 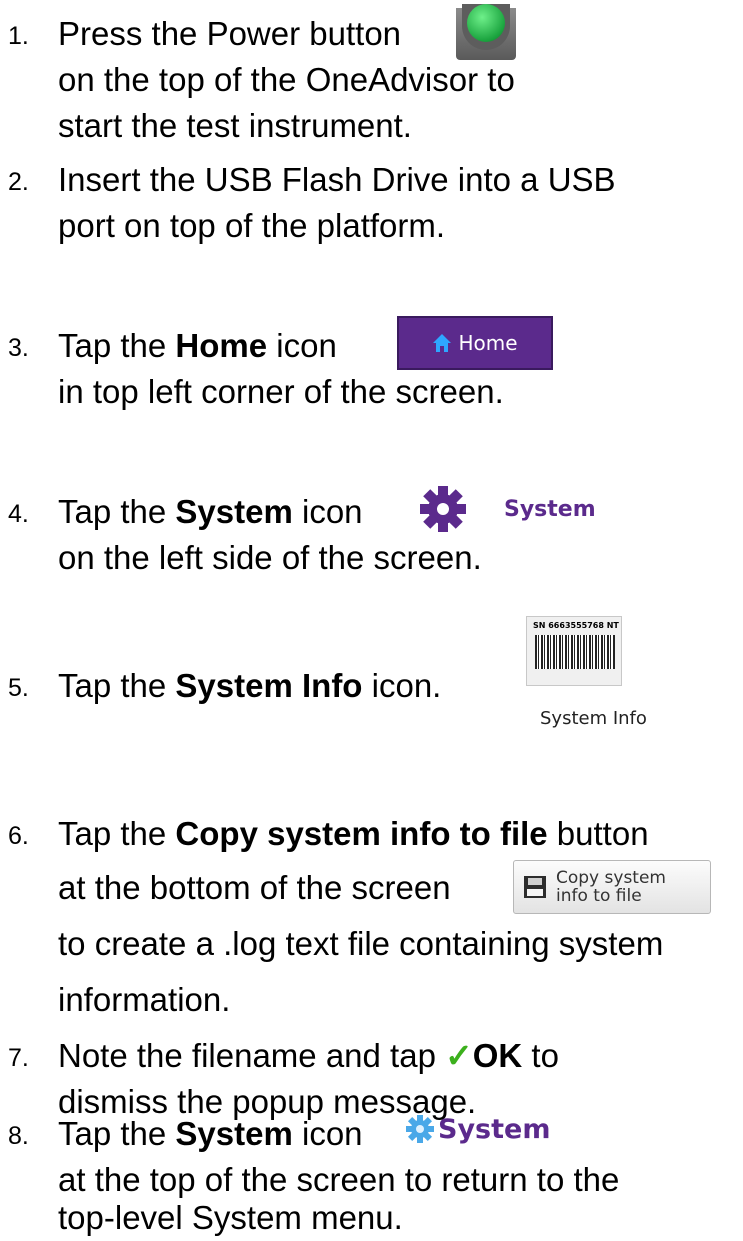 What do you see at coordinates (486, 23) in the screenshot?
I see `power-led` at bounding box center [486, 23].